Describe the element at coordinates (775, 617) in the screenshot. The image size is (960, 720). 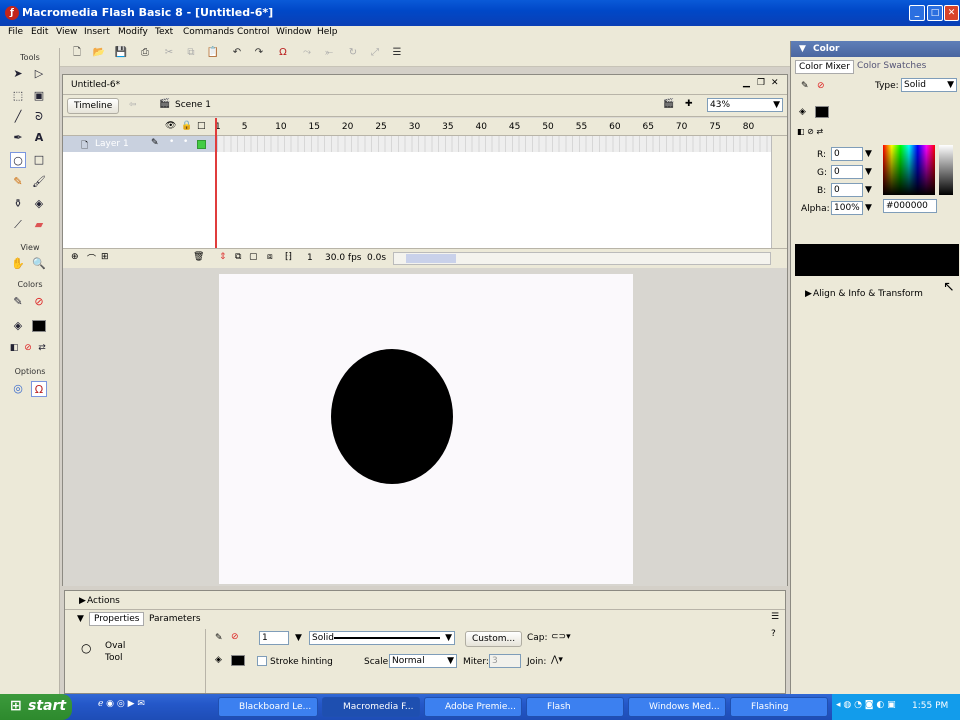
I see `panel-options-icon: ☰` at that location.